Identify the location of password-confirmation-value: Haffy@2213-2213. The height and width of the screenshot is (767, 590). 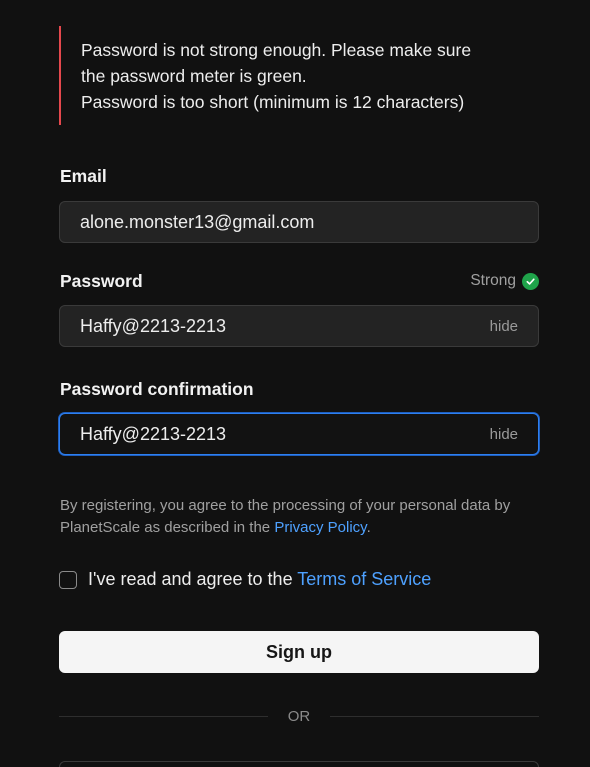
(153, 433).